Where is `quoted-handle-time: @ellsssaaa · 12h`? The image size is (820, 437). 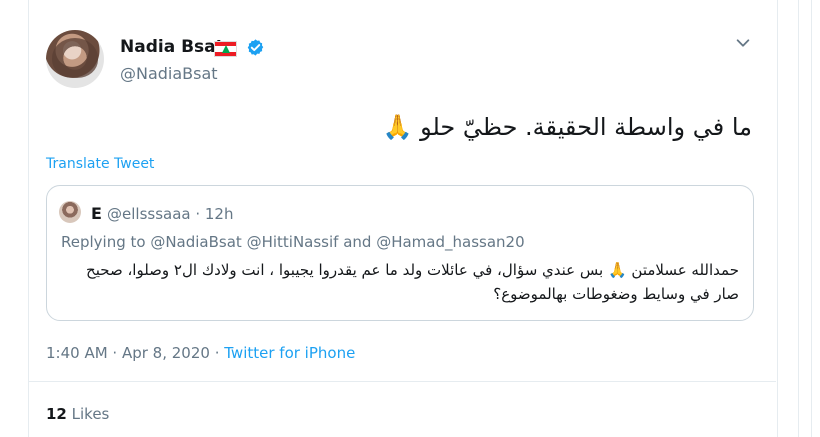
quoted-handle-time: @ellsssaaa · 12h is located at coordinates (170, 214).